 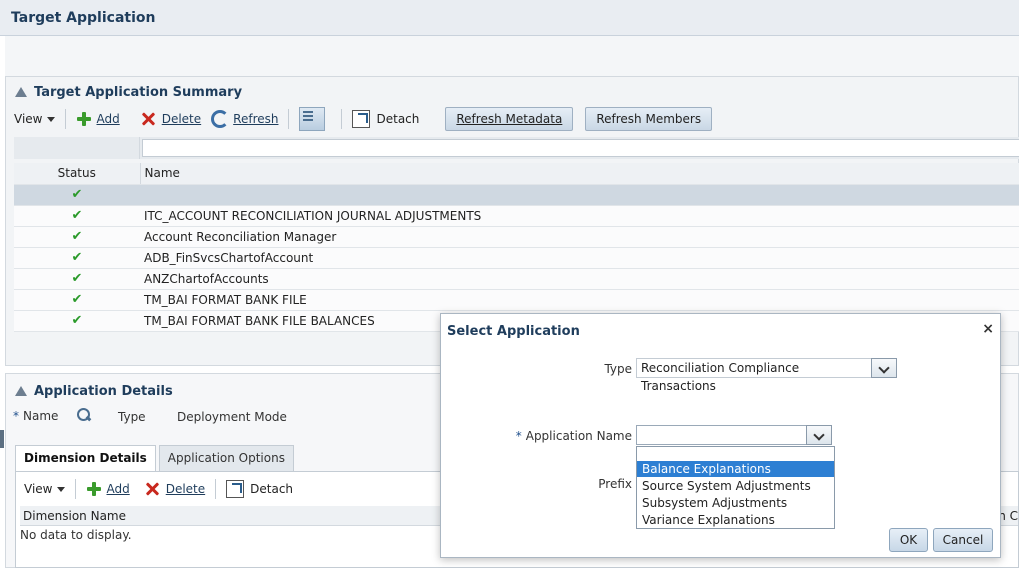 I want to click on page-title: Target Application, so click(x=83, y=18).